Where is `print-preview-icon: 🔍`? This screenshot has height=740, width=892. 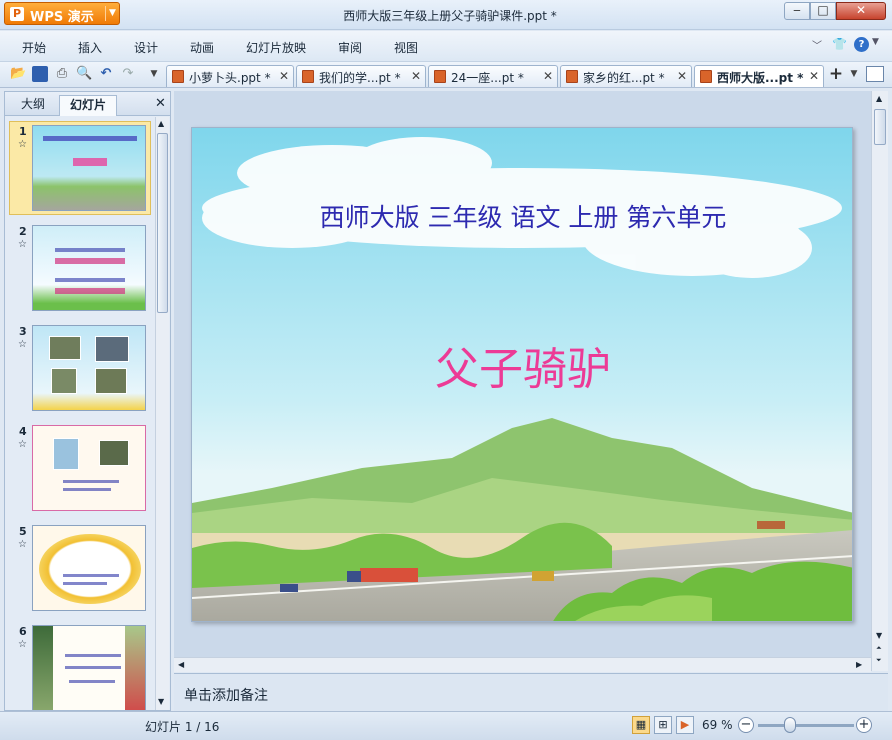
print-preview-icon: 🔍 is located at coordinates (84, 74).